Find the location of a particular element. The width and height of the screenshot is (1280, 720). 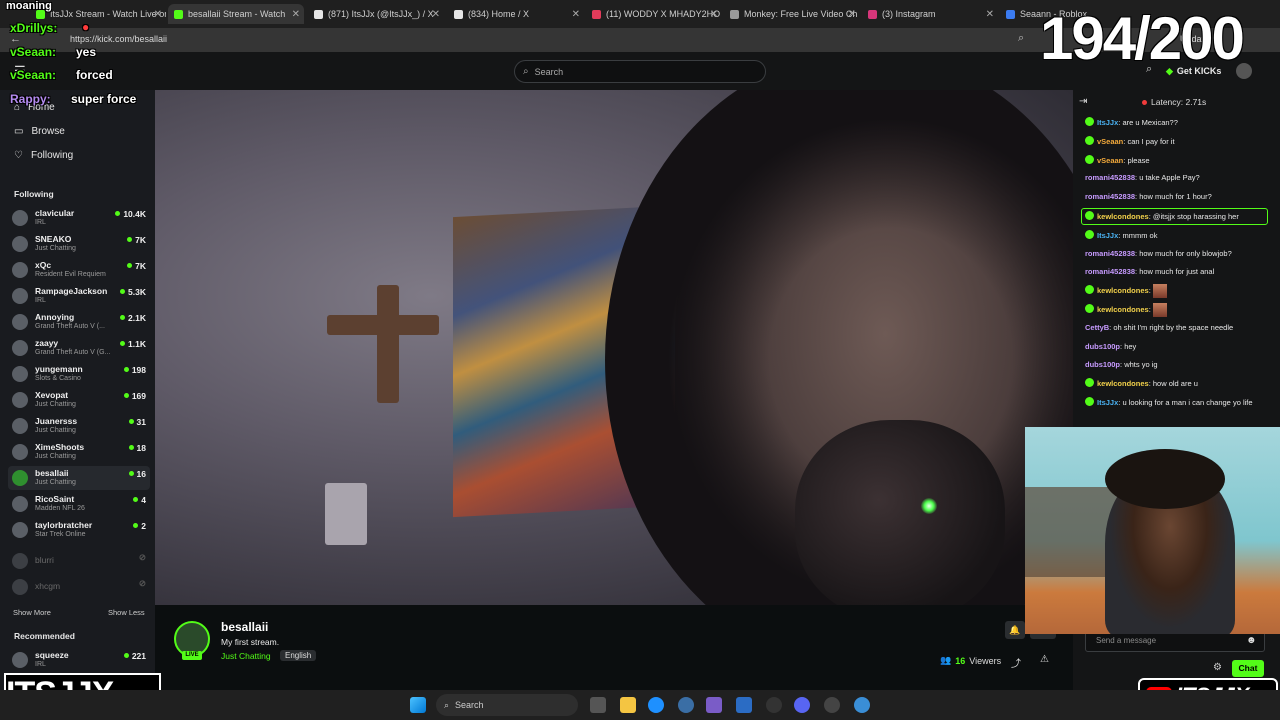

followed-channel: Annoying Grand Theft Auto V (... 2.1K is located at coordinates (79, 322).